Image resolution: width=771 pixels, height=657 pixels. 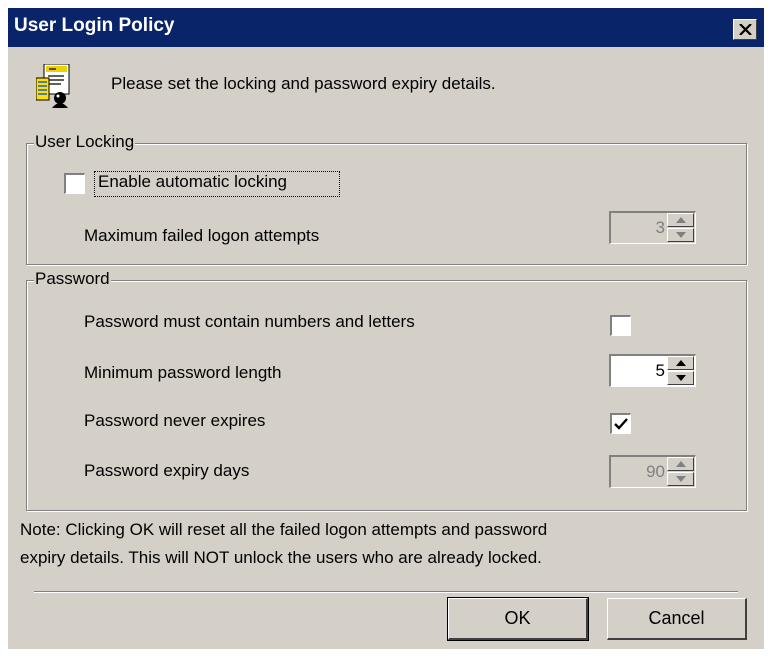 What do you see at coordinates (53, 86) in the screenshot?
I see `user-policy-icon` at bounding box center [53, 86].